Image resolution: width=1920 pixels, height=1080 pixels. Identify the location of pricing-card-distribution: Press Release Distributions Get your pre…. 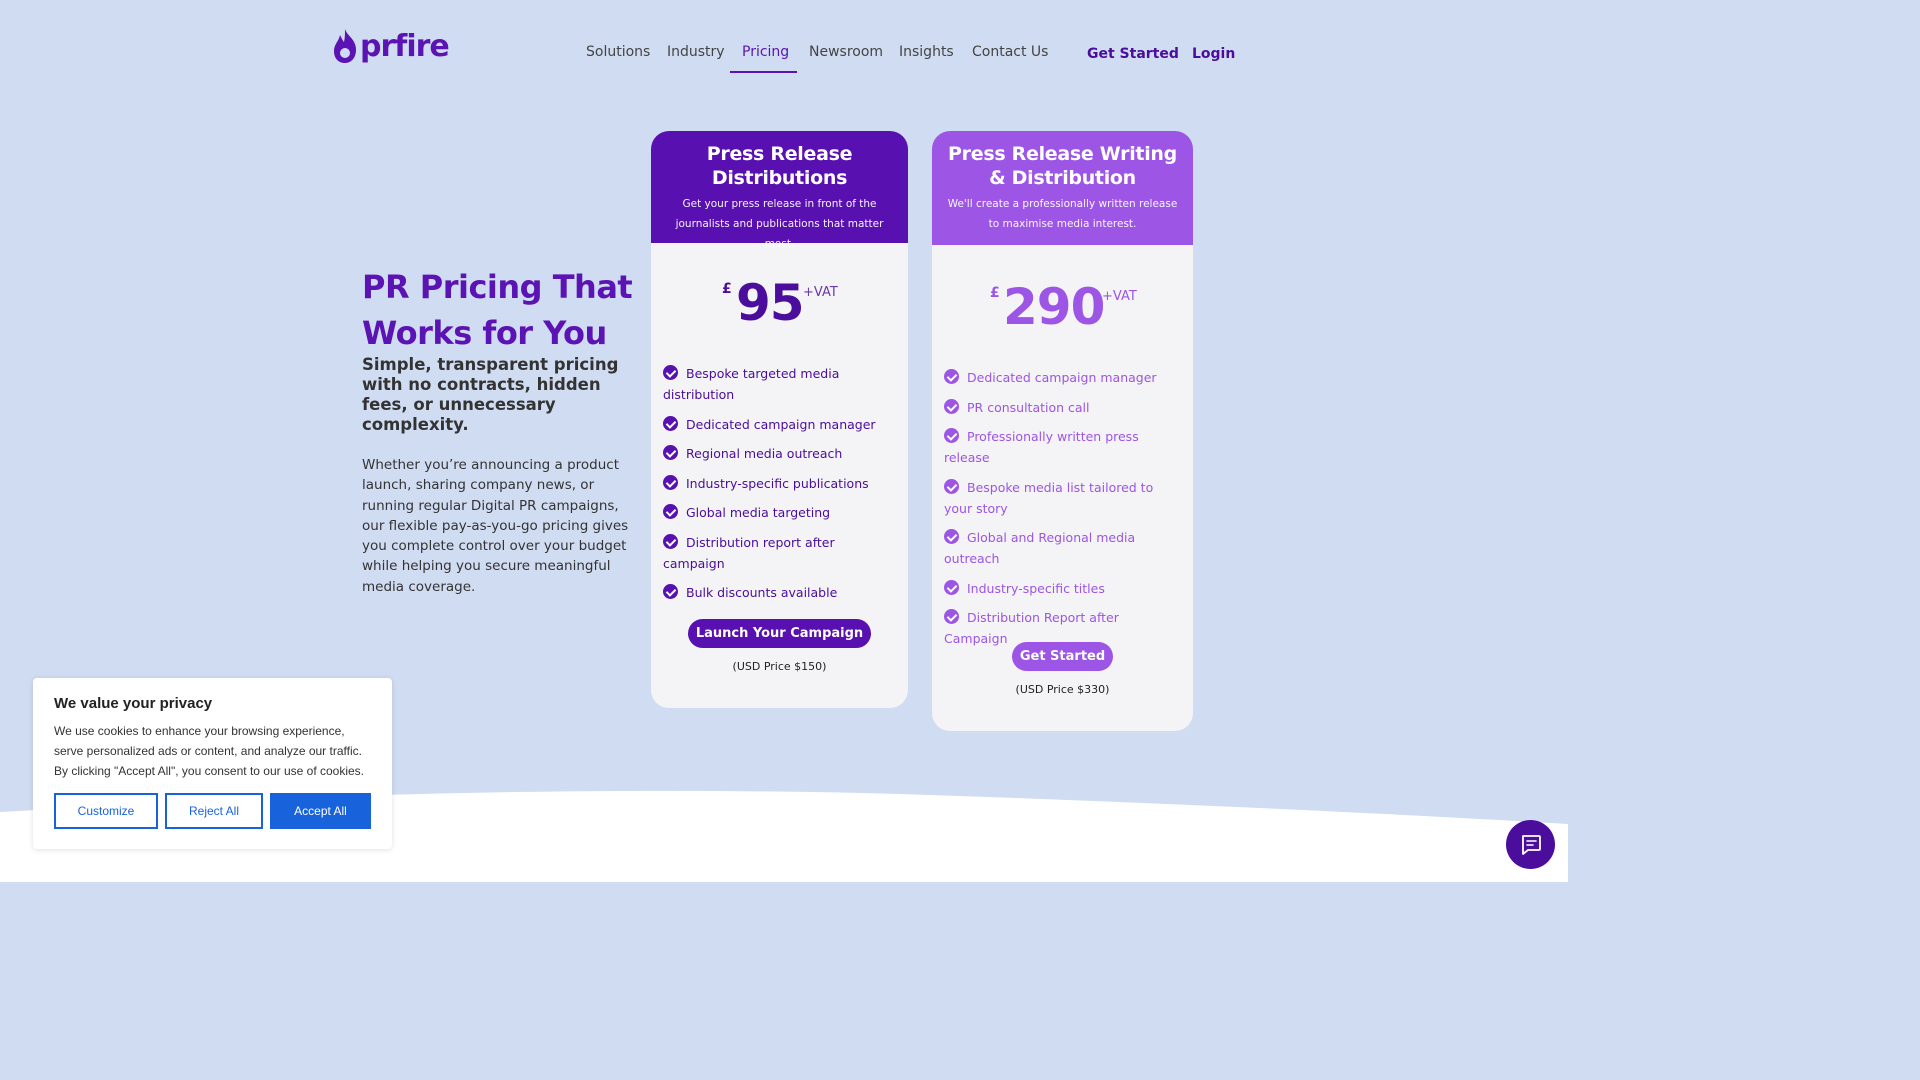
(779, 419).